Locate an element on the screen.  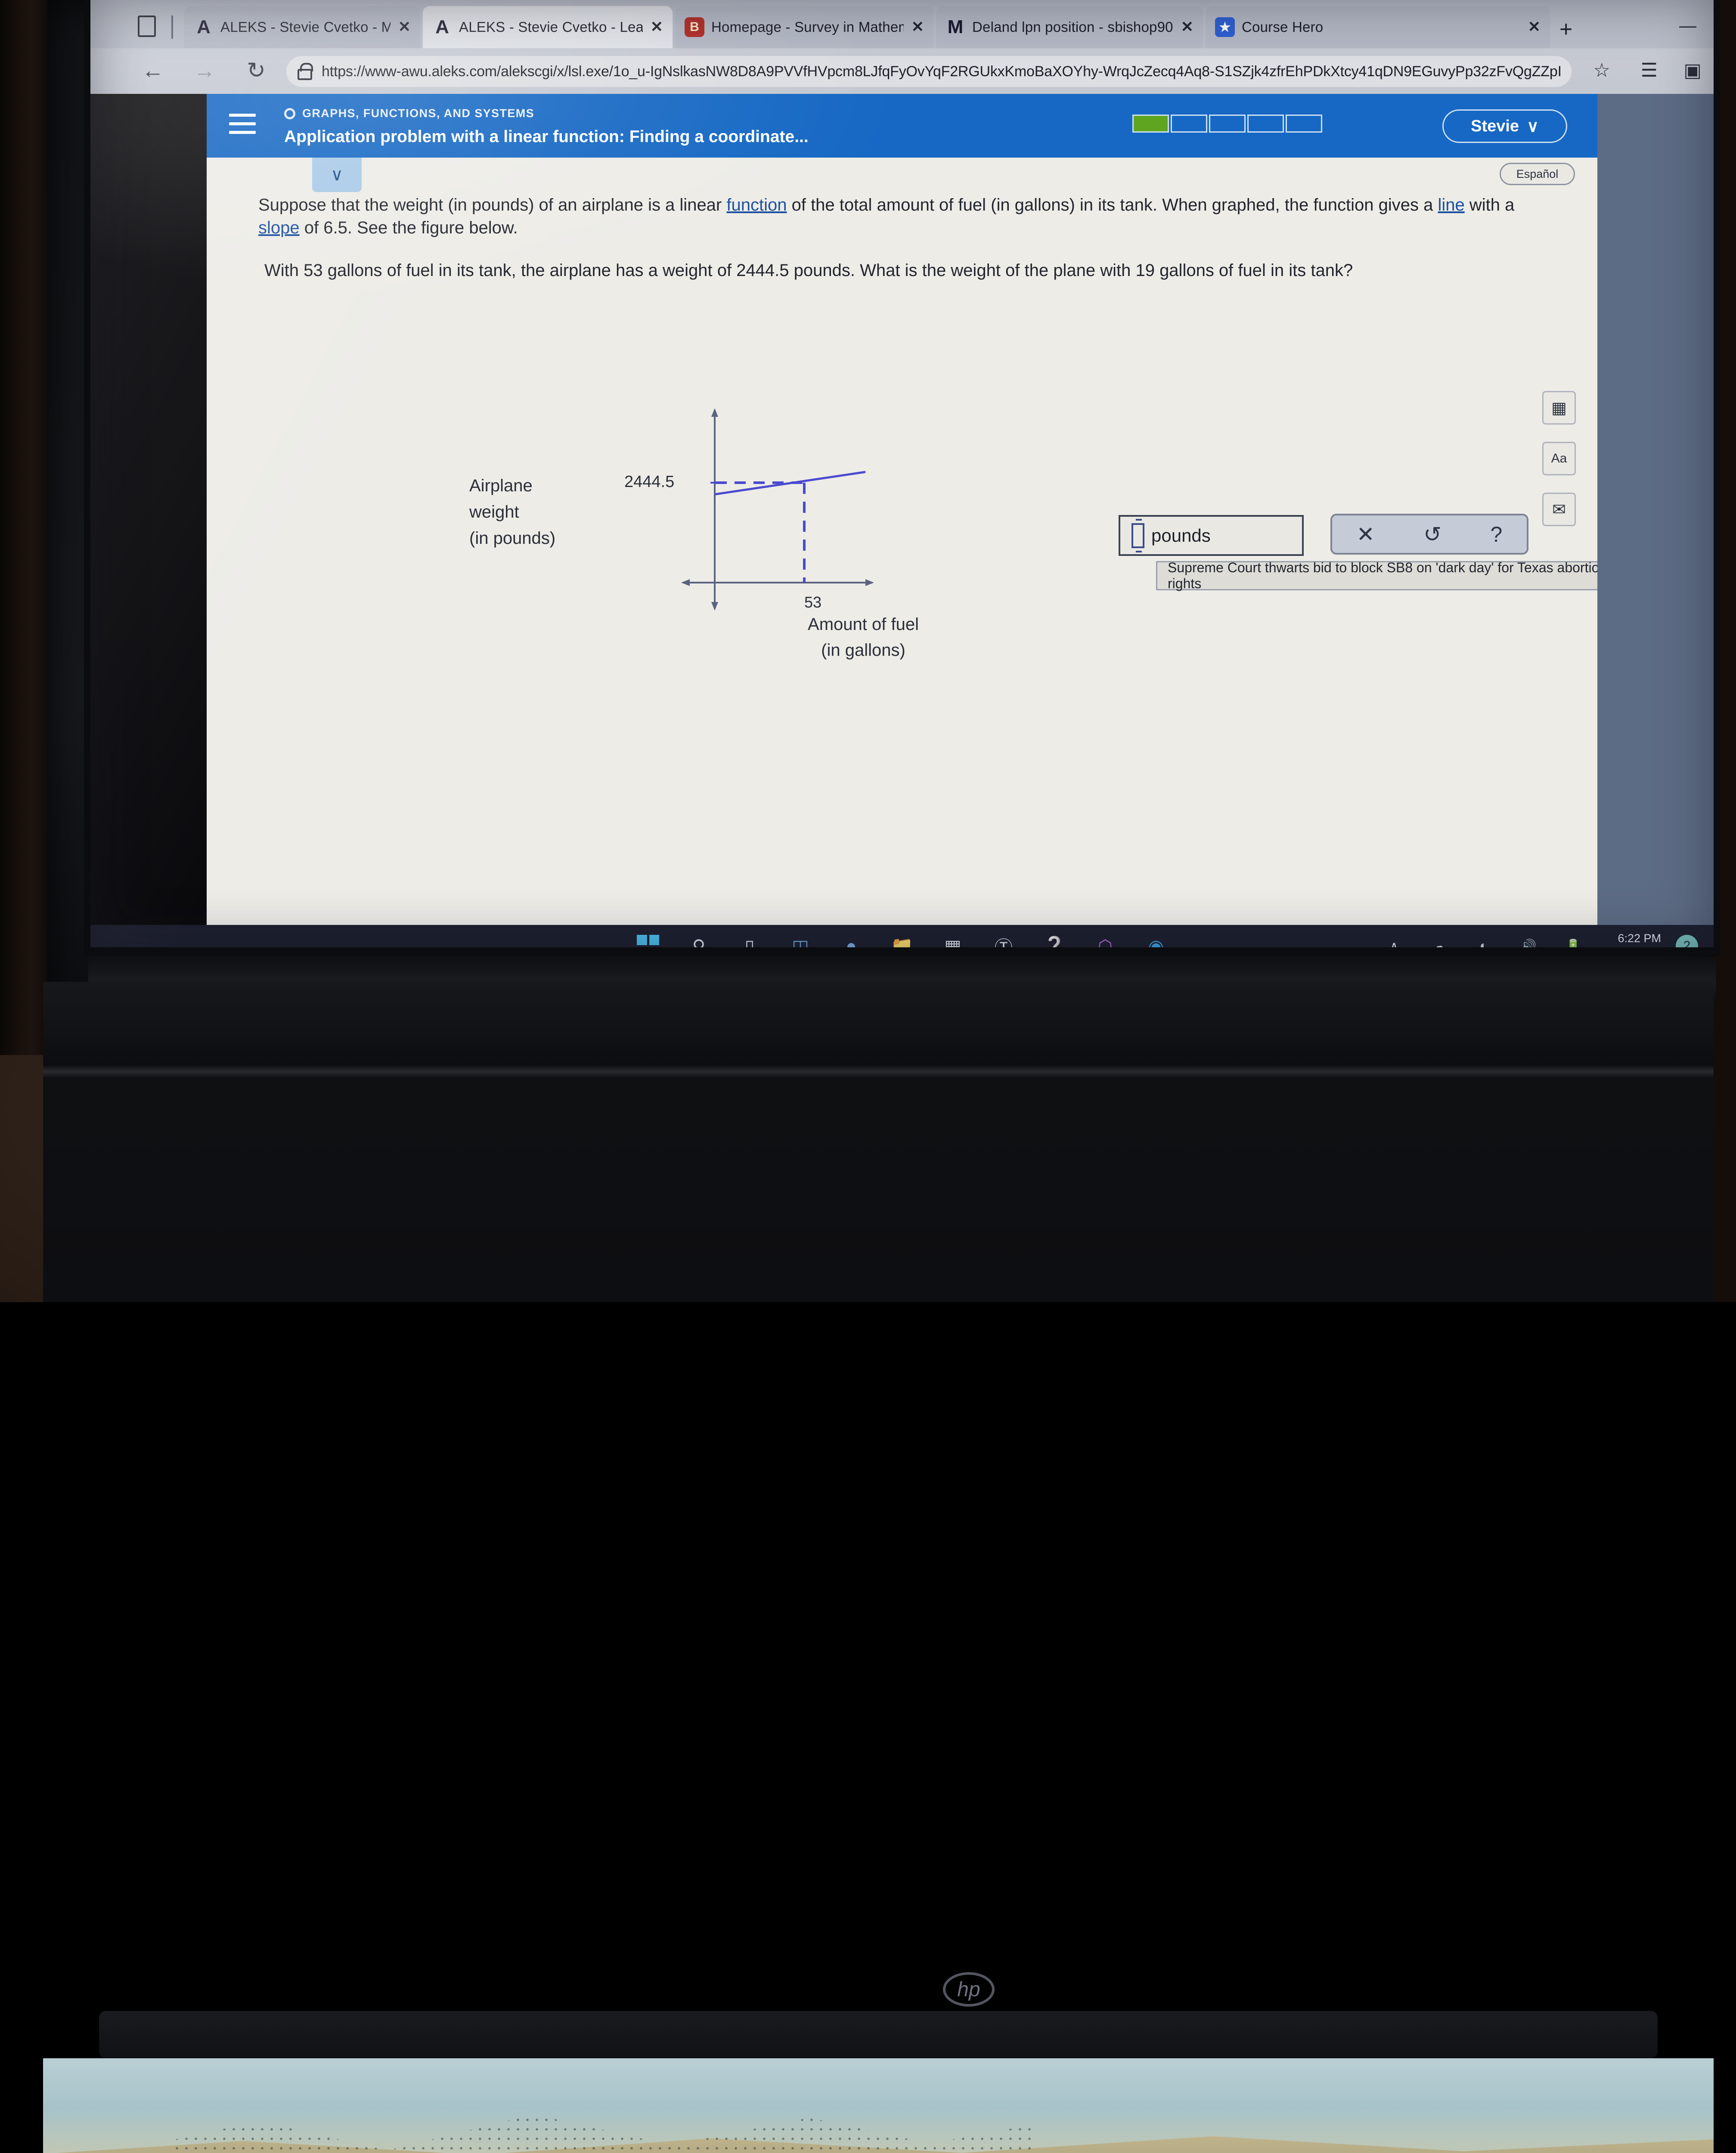
speaker-grille is located at coordinates (879, 2034).